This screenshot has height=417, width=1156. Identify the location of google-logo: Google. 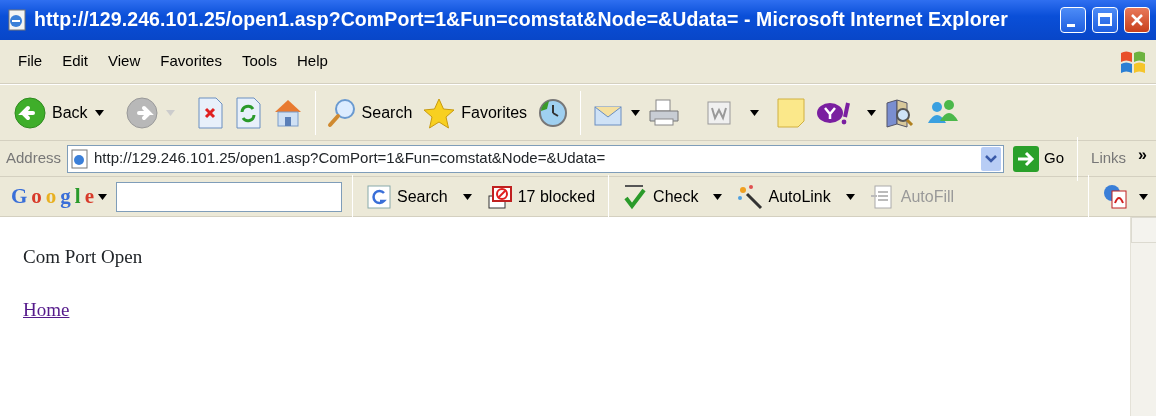
(59, 196).